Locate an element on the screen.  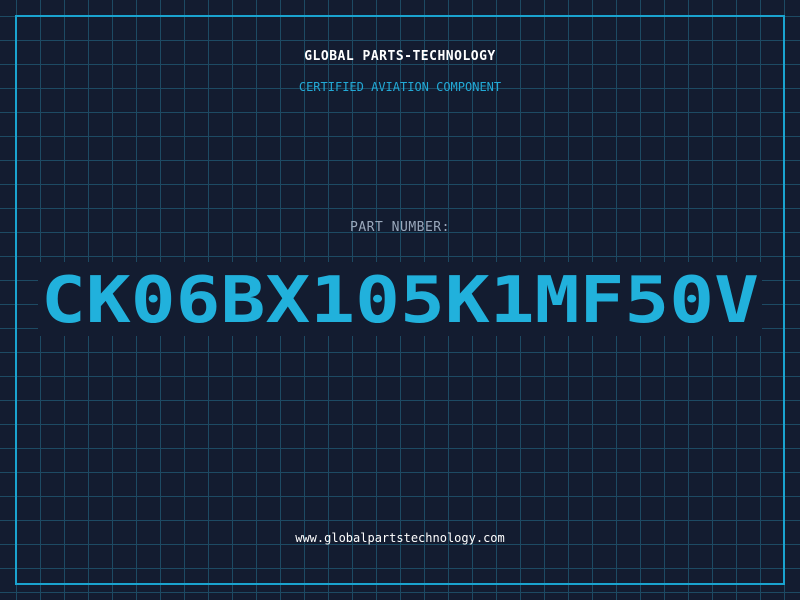
part-number: CK06BX105K1MF50V is located at coordinates (400, 300).